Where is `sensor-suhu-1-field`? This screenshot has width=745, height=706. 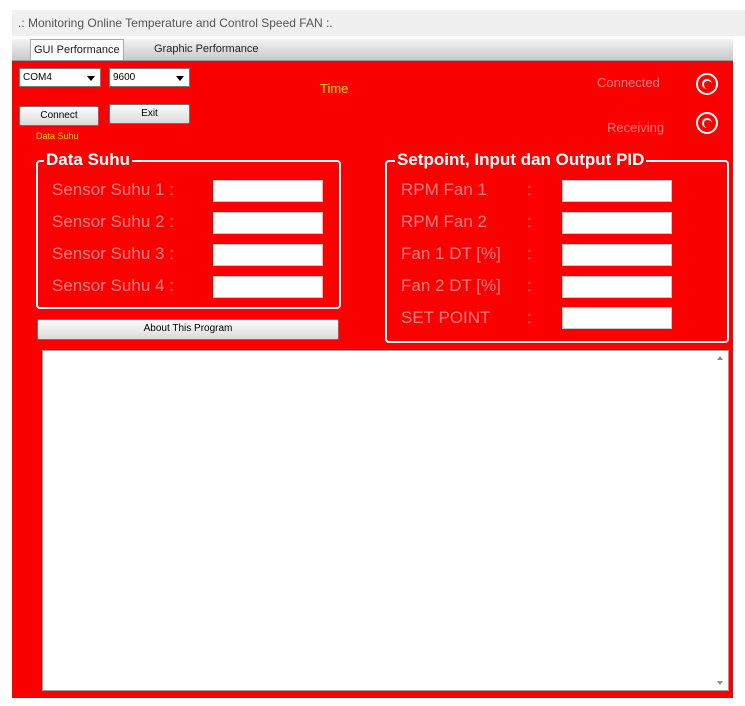 sensor-suhu-1-field is located at coordinates (268, 191).